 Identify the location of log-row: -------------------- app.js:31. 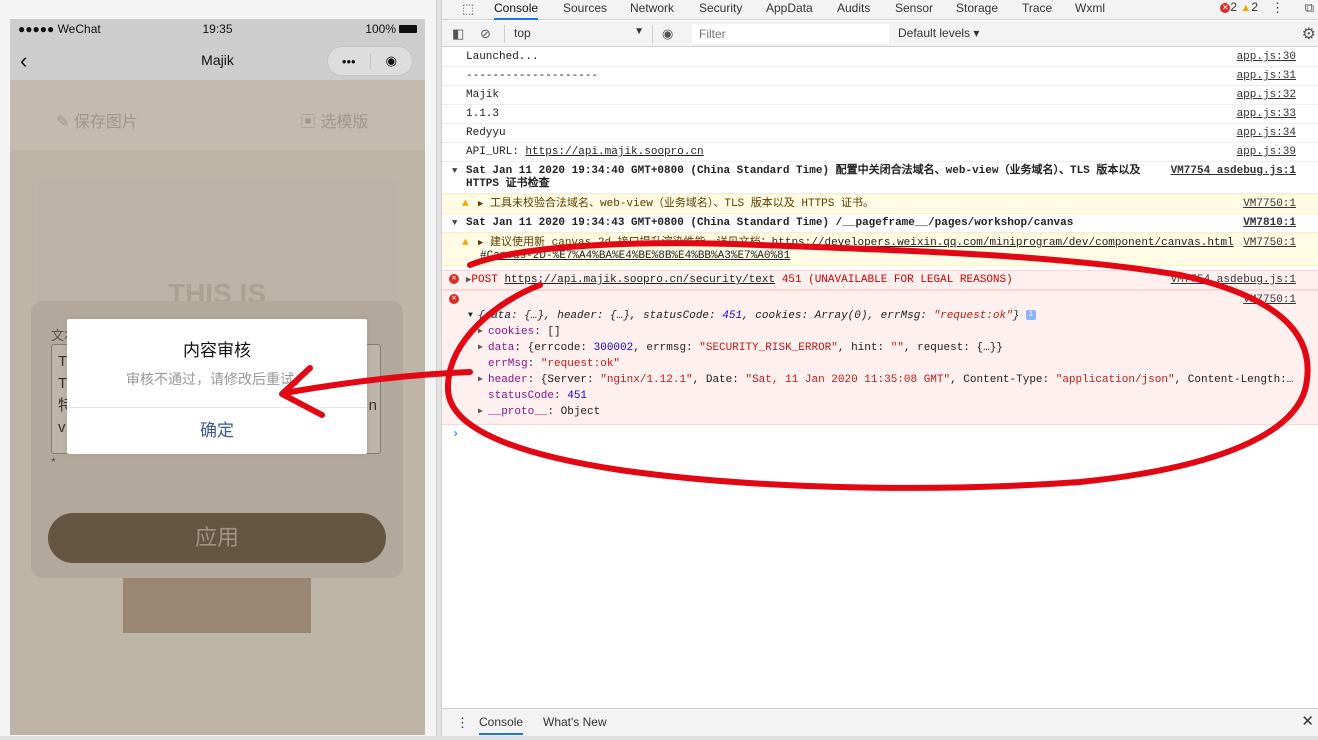
(880, 76).